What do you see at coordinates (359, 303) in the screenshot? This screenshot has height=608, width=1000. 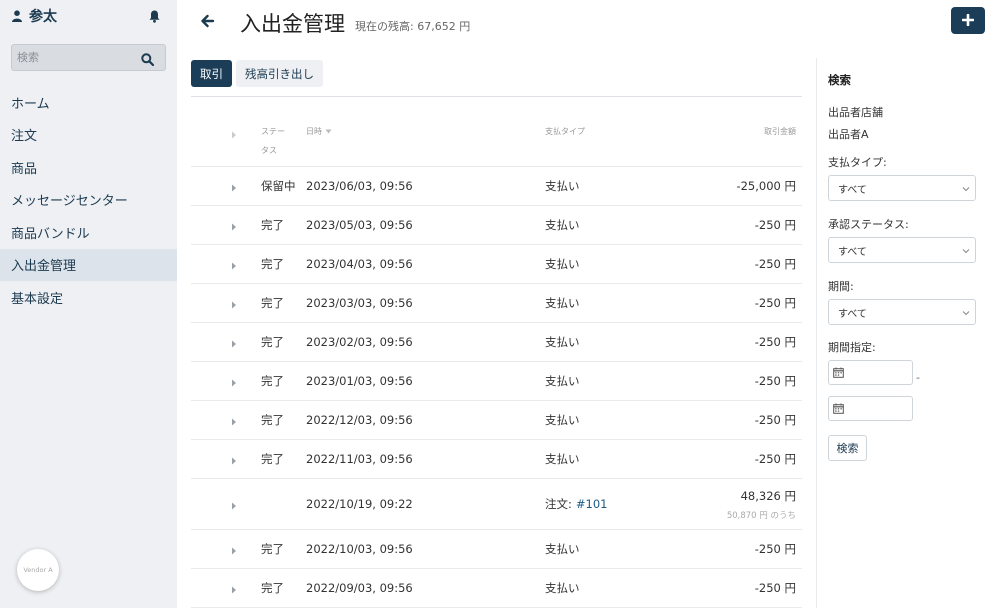 I see `row-date: 2023/03/03, 09:56` at bounding box center [359, 303].